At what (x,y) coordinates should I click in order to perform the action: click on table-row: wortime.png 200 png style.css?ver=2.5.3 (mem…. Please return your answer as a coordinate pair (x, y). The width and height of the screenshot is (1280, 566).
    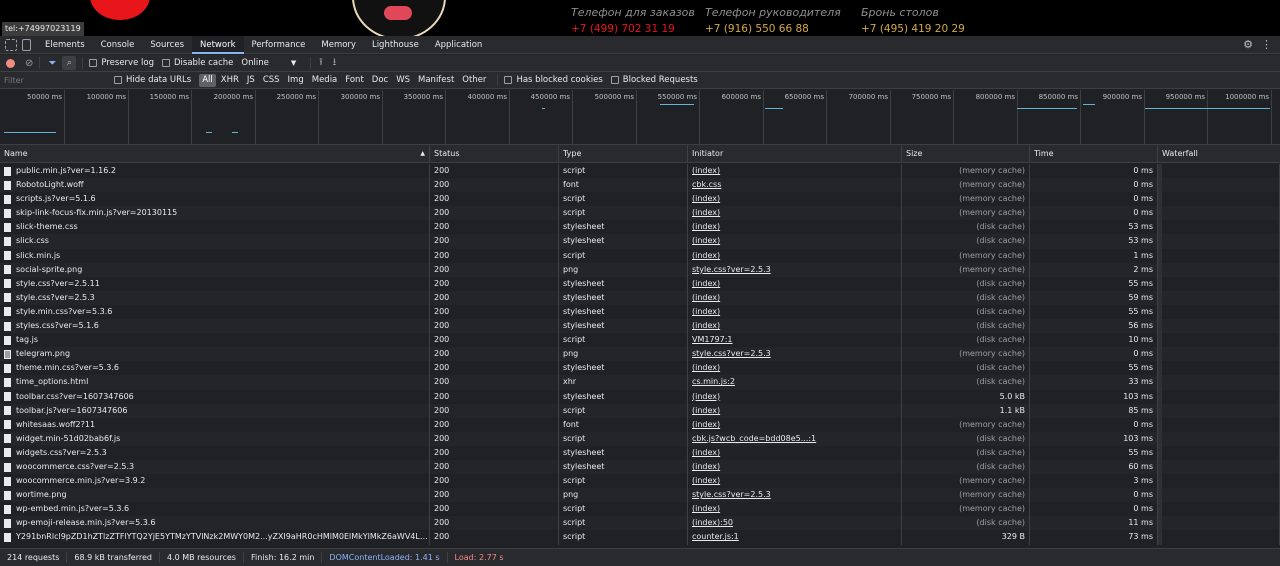
    Looking at the image, I should click on (640, 495).